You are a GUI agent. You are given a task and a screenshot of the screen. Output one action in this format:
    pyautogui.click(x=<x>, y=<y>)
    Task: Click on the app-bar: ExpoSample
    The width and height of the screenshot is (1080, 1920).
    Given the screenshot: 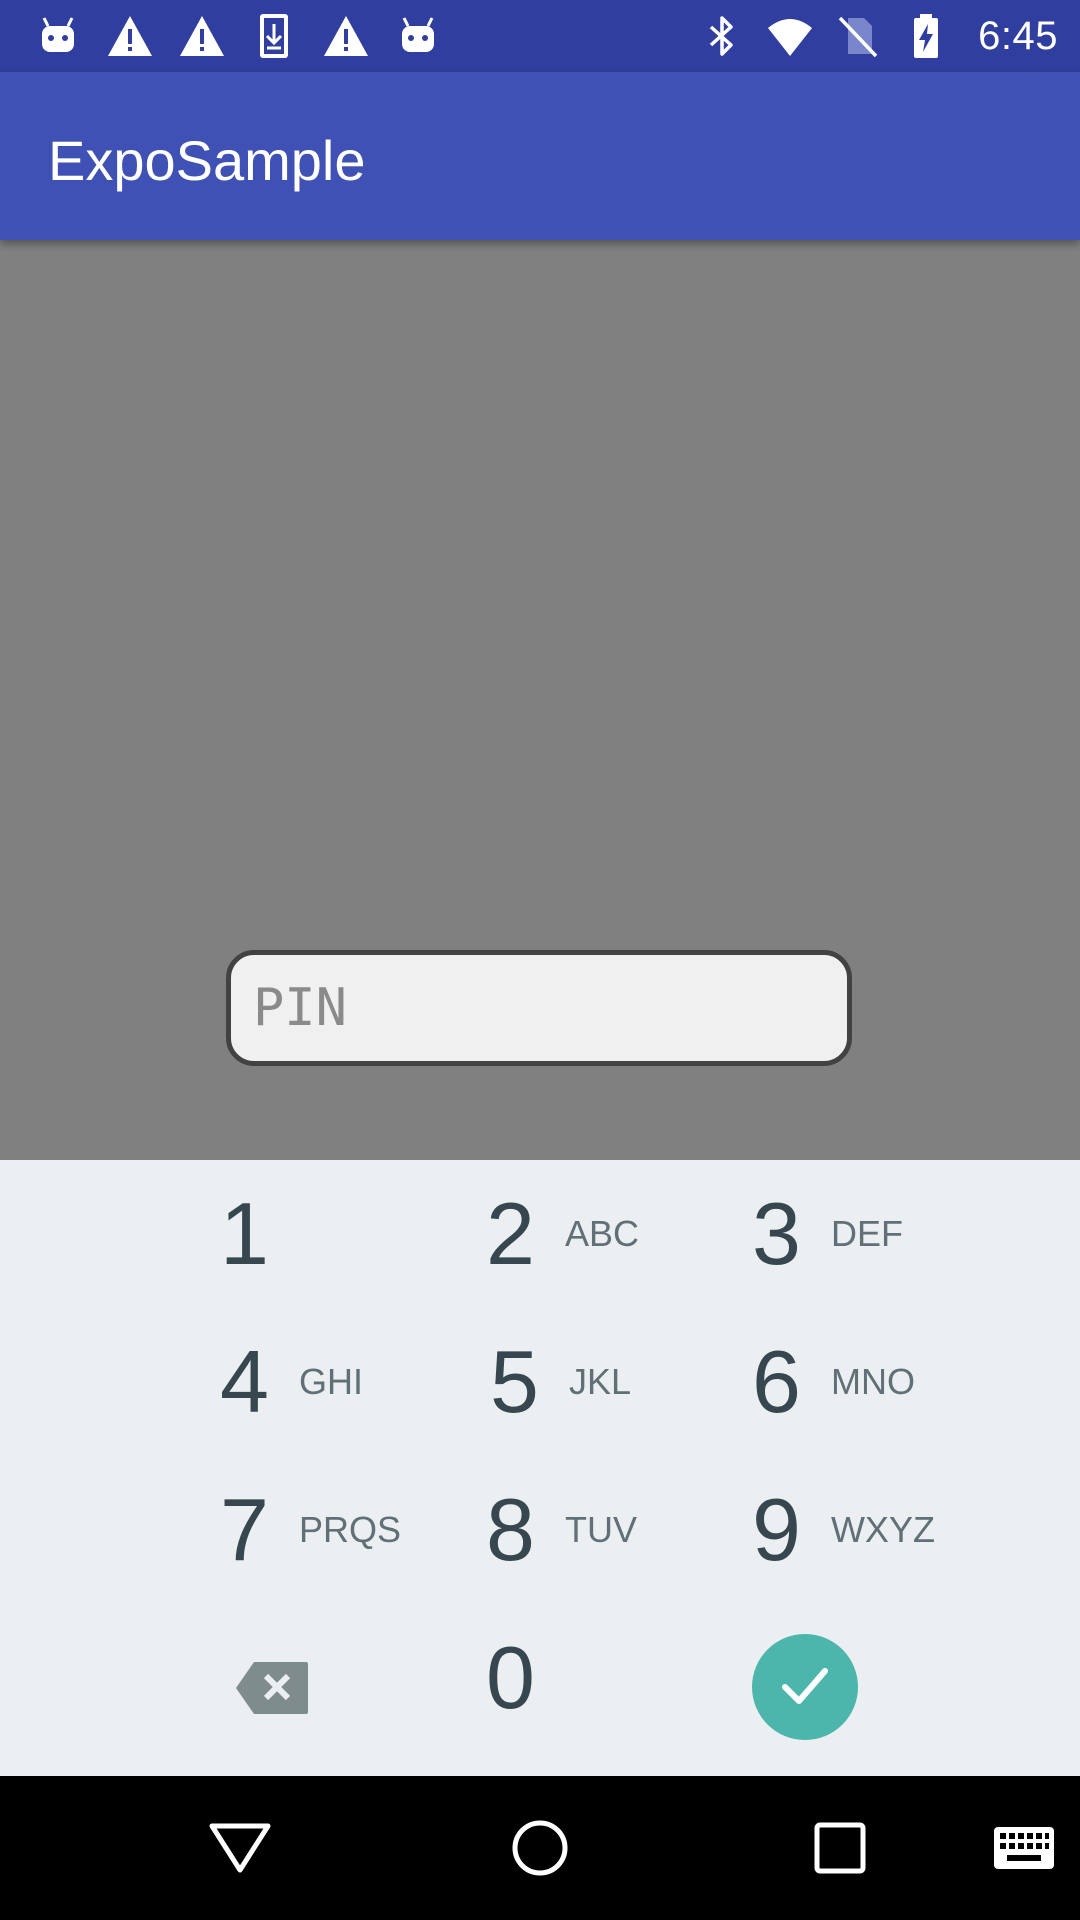 What is the action you would take?
    pyautogui.click(x=540, y=156)
    